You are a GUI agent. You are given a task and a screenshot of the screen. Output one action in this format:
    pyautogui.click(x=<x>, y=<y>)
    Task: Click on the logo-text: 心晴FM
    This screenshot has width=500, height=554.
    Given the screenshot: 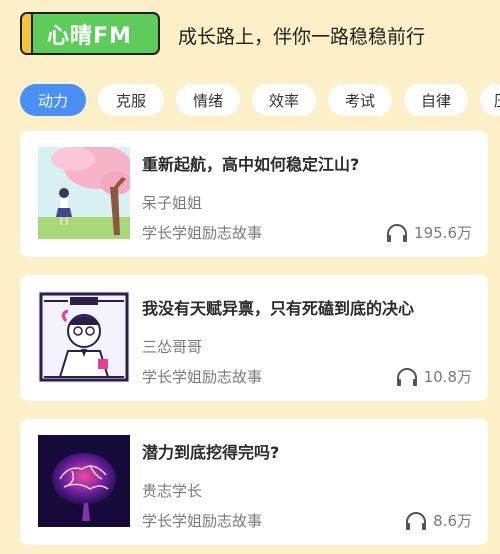 What is the action you would take?
    pyautogui.click(x=89, y=36)
    